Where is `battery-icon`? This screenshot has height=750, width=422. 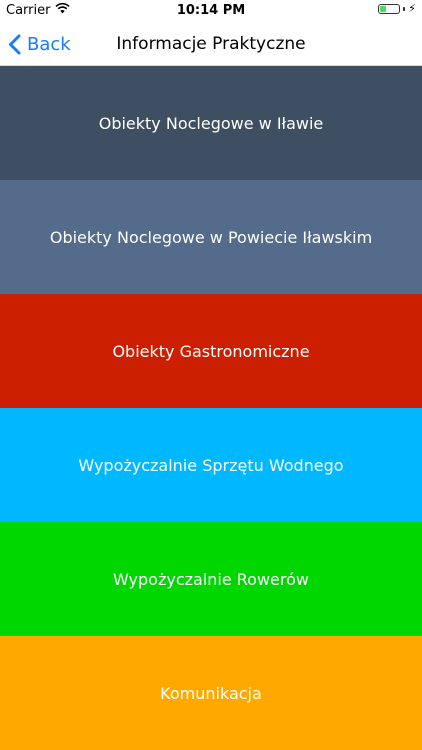
battery-icon is located at coordinates (389, 9).